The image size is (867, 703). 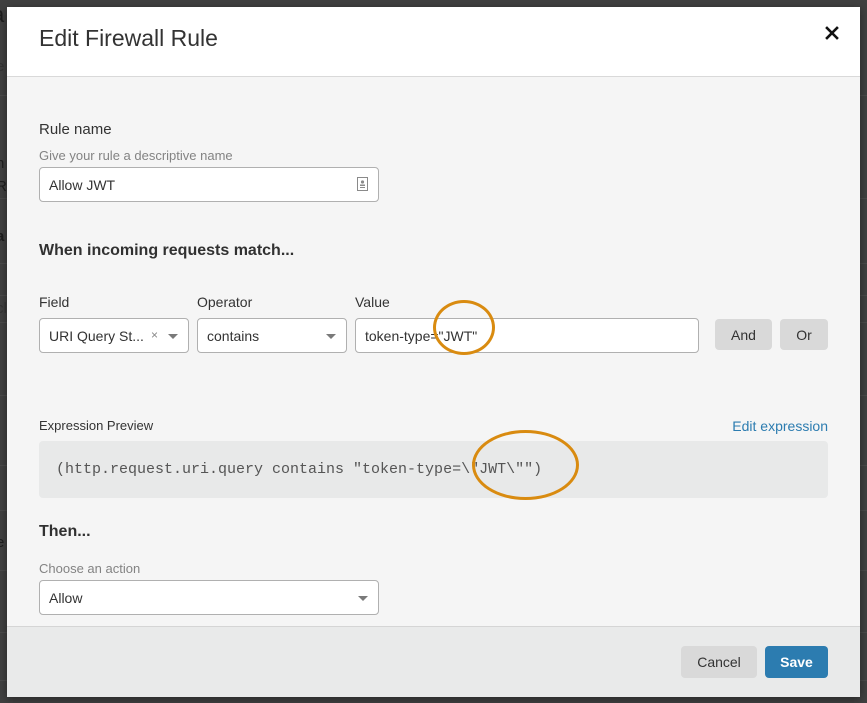 What do you see at coordinates (719, 662) in the screenshot?
I see `cancel-button: Cancel` at bounding box center [719, 662].